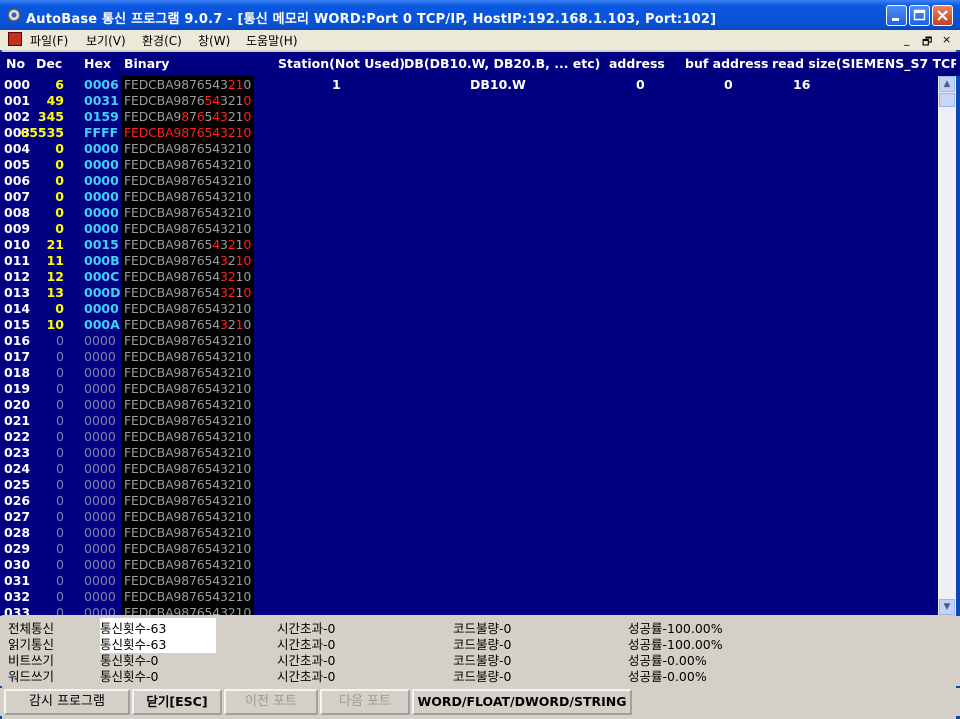  Describe the element at coordinates (127, 485) in the screenshot. I see `table-row: 025 0 0000 FEDCBA9876543210` at that location.